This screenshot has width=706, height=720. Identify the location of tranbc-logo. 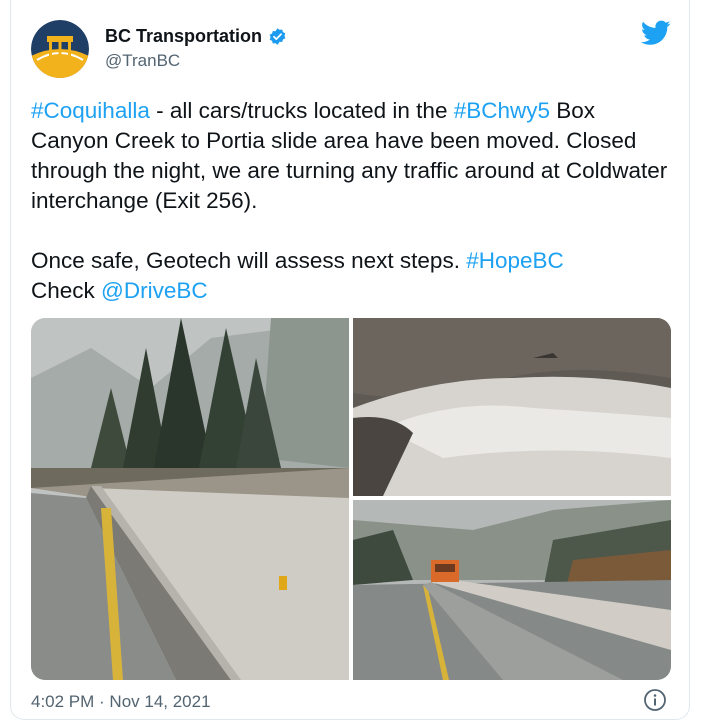
(60, 49).